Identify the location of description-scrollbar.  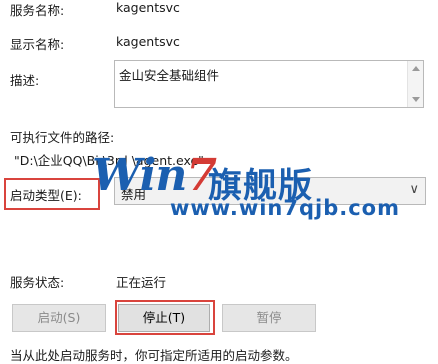
(415, 84).